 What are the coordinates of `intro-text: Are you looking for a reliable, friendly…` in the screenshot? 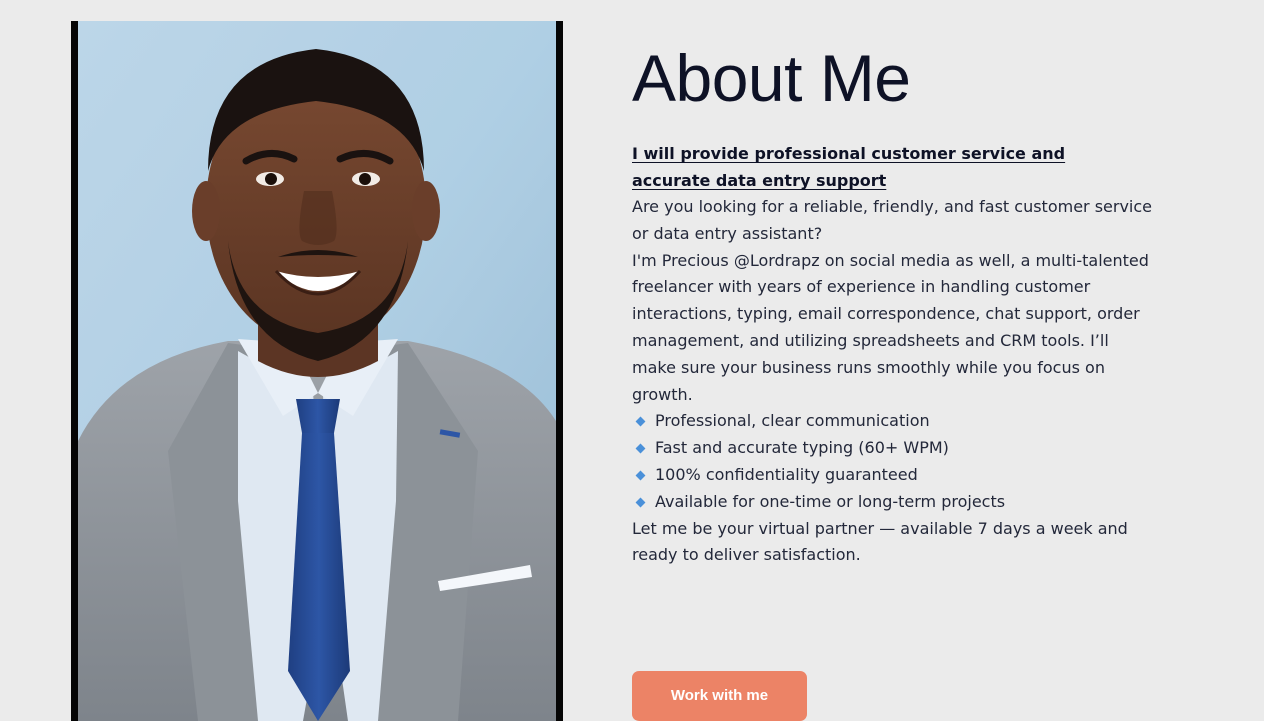 It's located at (892, 220).